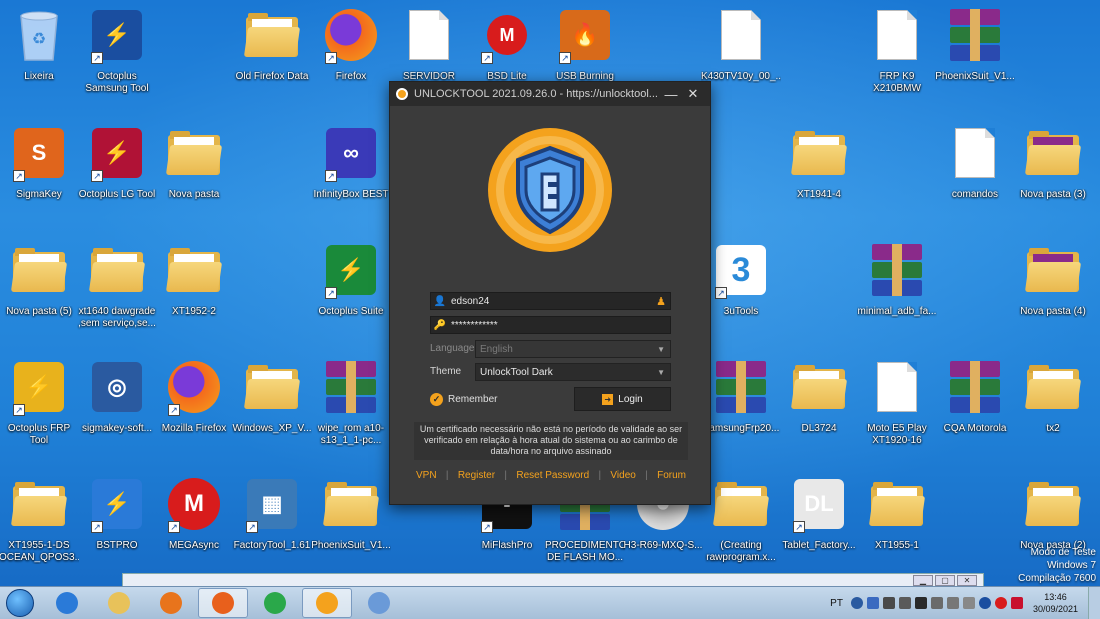 Image resolution: width=1100 pixels, height=619 pixels. I want to click on watermark-line: Compilação 7600, so click(1057, 578).